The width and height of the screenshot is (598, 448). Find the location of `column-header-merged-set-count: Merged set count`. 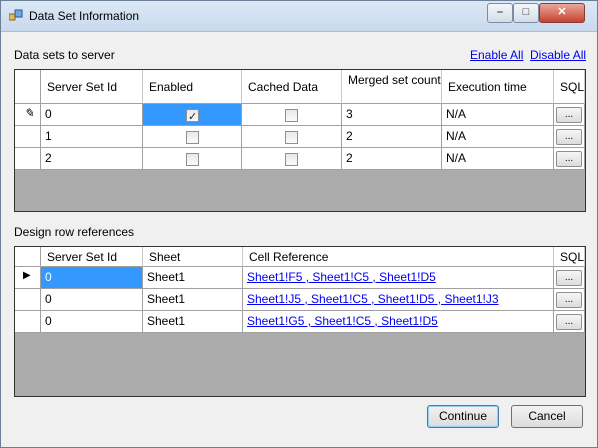

column-header-merged-set-count: Merged set count is located at coordinates (392, 87).